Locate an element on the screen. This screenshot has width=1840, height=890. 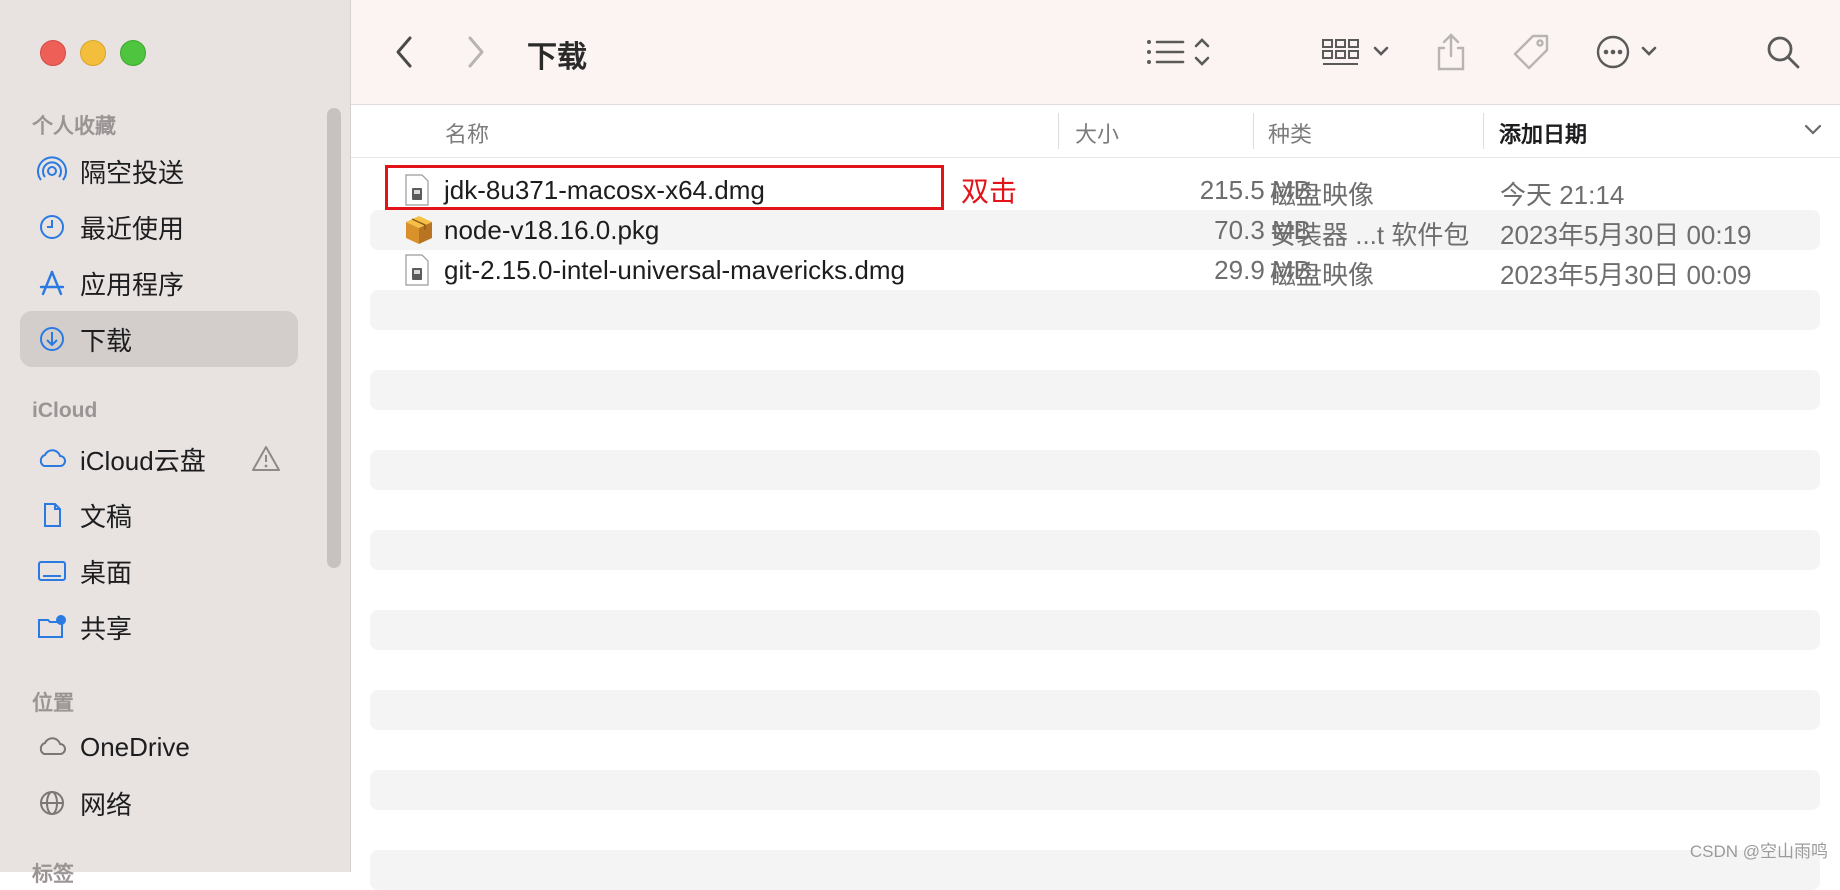
column-header-bar: 名称 大小 种类 添加日期 is located at coordinates (1095, 131).